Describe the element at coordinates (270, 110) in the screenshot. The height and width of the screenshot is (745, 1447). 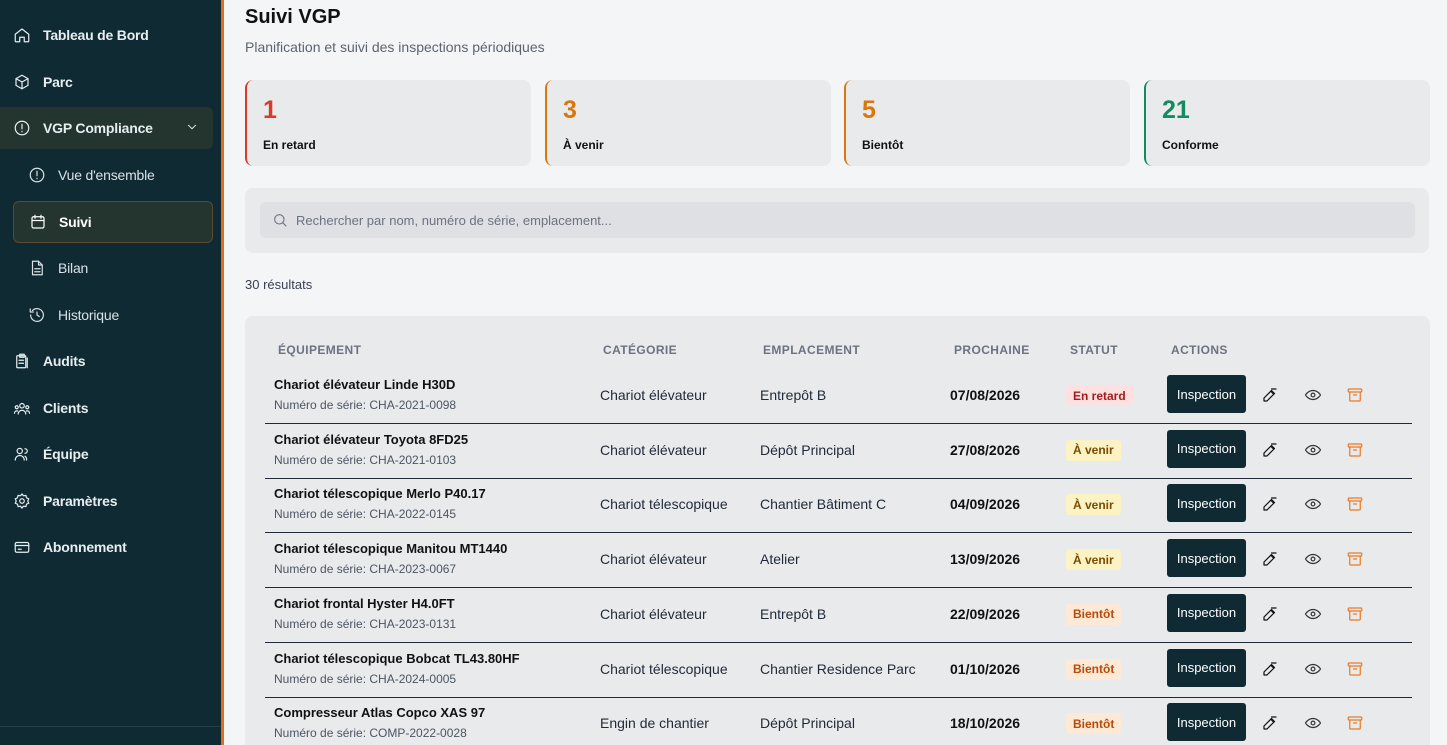
I see `kpi-value: 1` at that location.